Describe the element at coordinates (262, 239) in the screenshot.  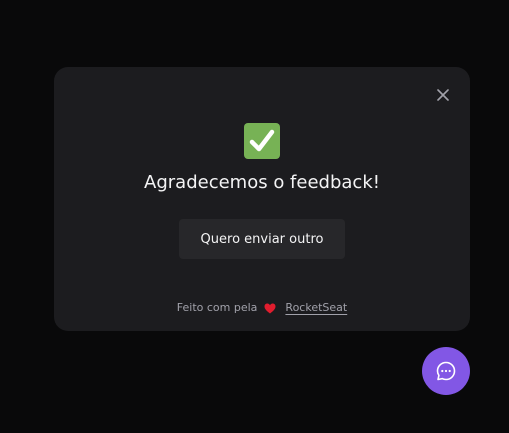
I see `send-another-button: Quero enviar outro` at that location.